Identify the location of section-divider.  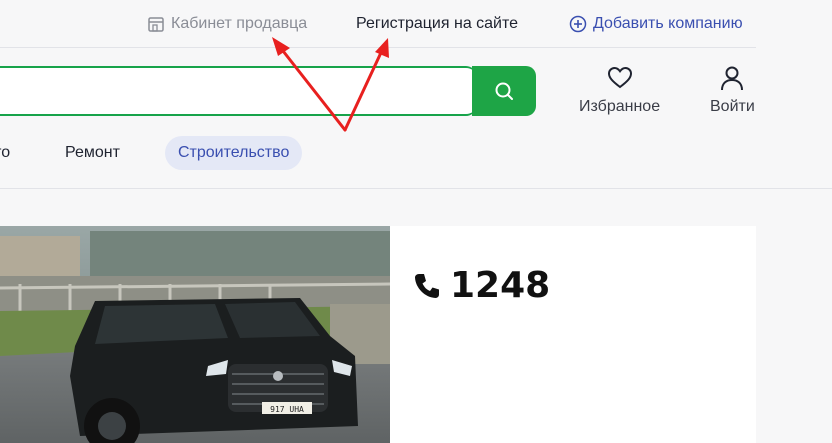
(416, 188).